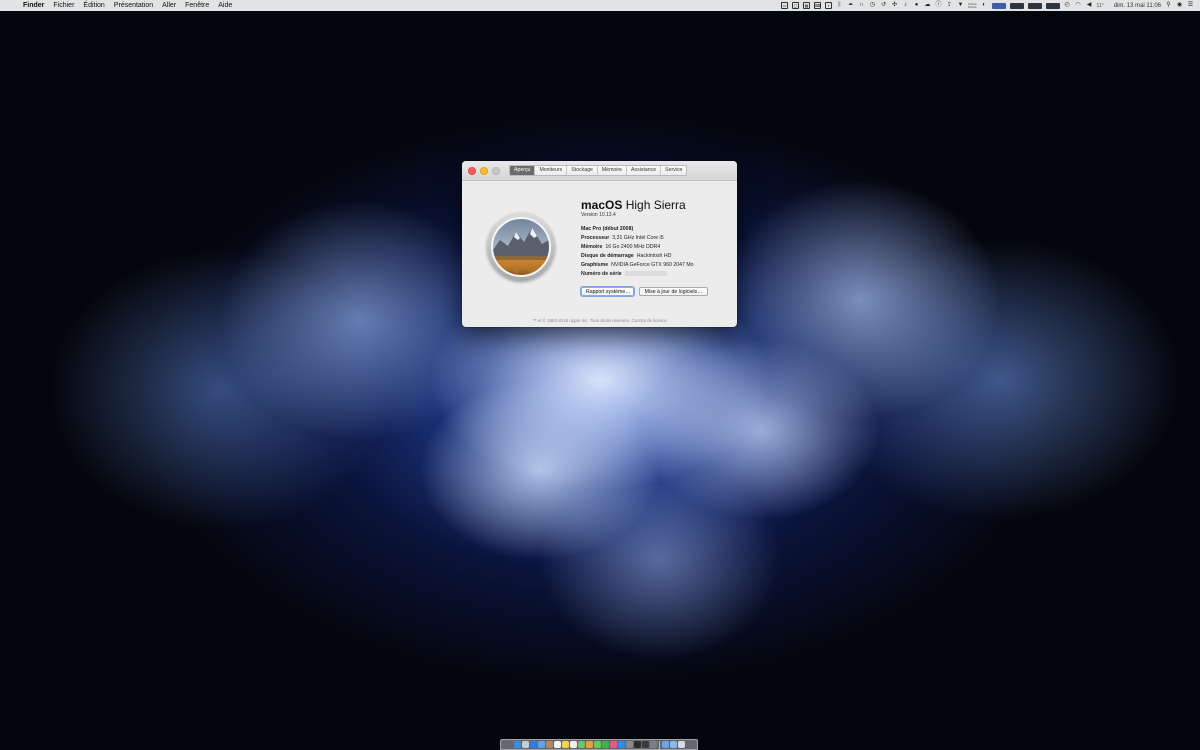 This screenshot has width=1200, height=750. What do you see at coordinates (581, 744) in the screenshot?
I see `maps-icon` at bounding box center [581, 744].